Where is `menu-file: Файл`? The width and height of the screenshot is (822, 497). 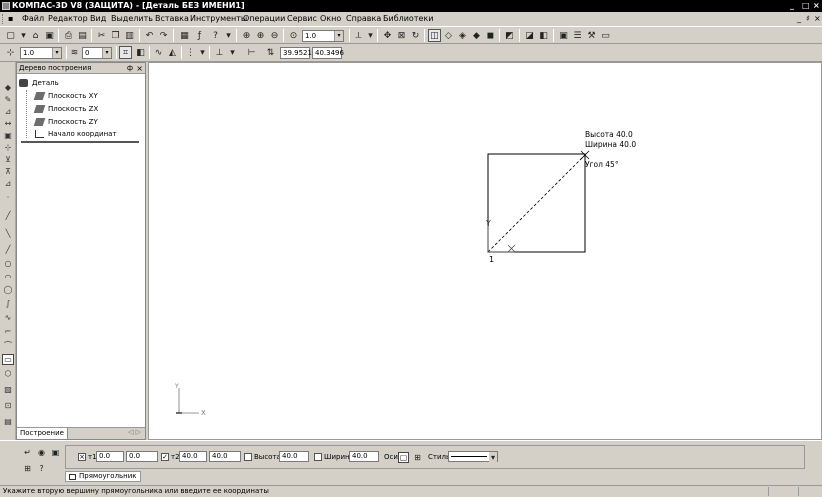 menu-file: Файл is located at coordinates (33, 18).